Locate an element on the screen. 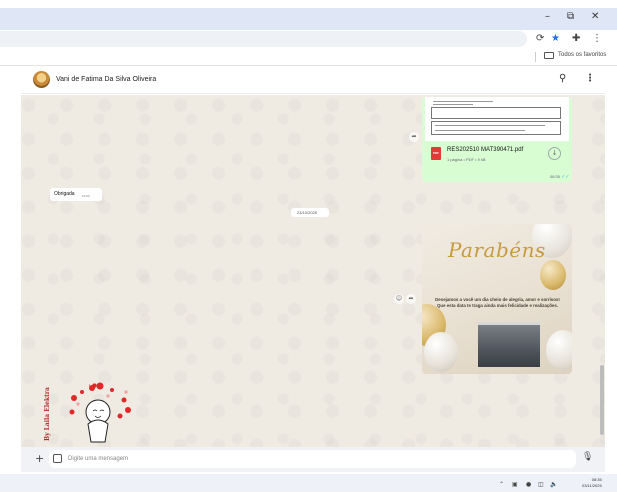  menu-icon: ⋮ is located at coordinates (597, 38).